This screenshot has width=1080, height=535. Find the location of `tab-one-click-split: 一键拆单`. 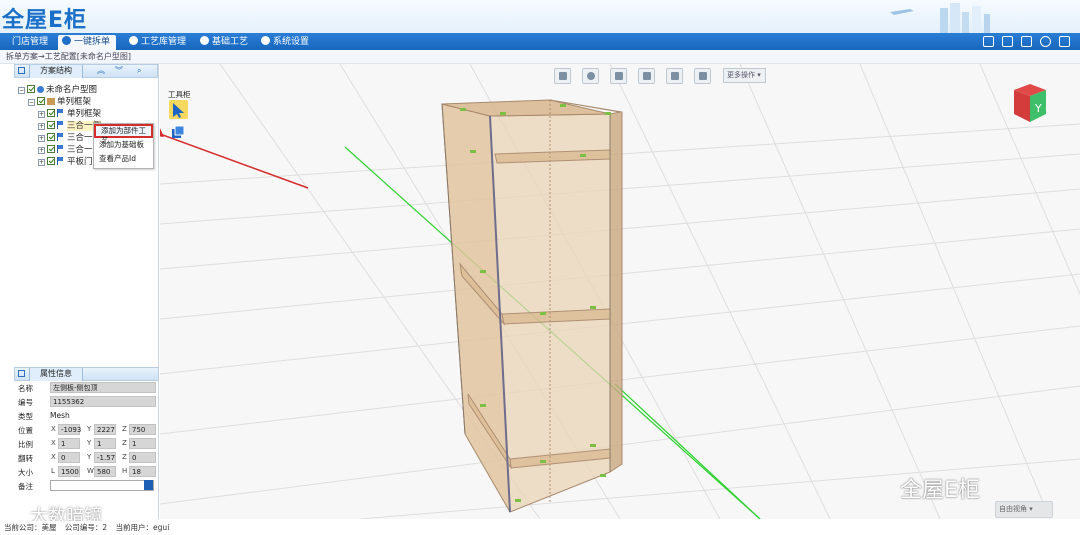

tab-one-click-split: 一键拆单 is located at coordinates (87, 42).